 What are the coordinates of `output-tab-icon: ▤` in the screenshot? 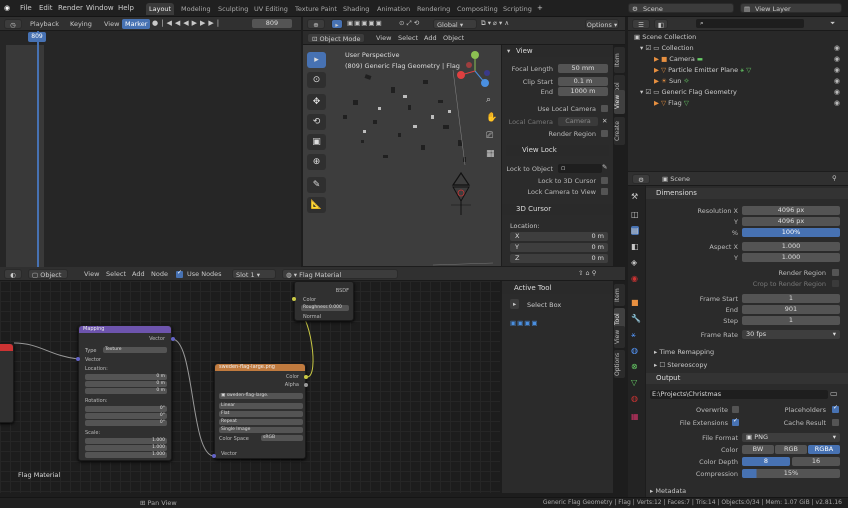 It's located at (635, 230).